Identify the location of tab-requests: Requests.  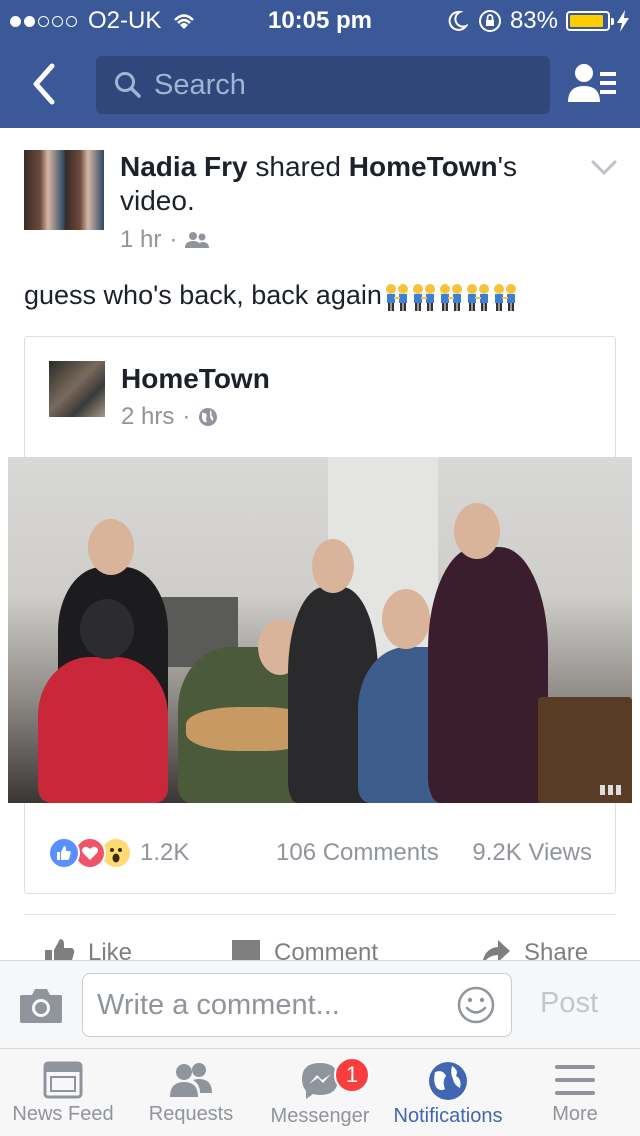
(191, 1092).